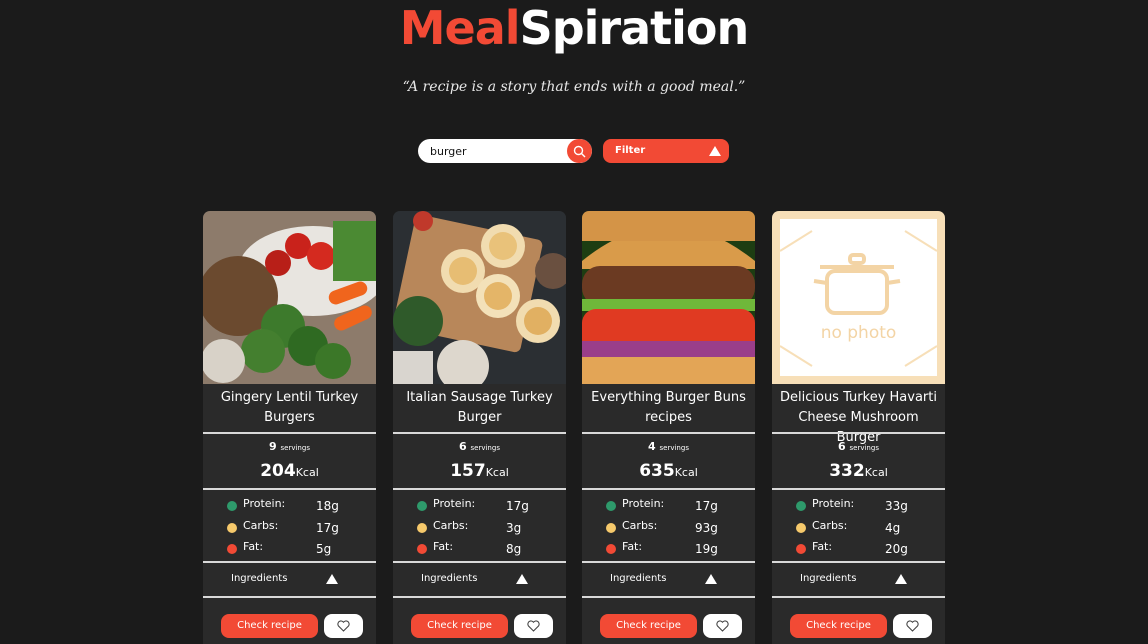 This screenshot has height=644, width=1148. Describe the element at coordinates (671, 527) in the screenshot. I see `nutrient-carbs: Carbs: 93g` at that location.